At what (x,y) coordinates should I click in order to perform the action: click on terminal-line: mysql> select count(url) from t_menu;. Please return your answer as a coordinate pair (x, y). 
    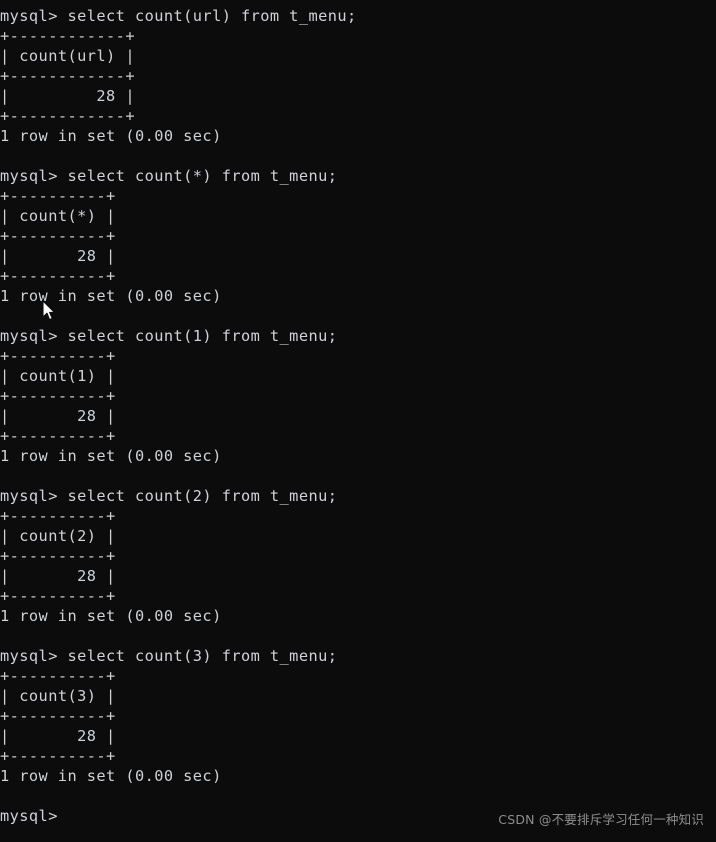
    Looking at the image, I should click on (178, 16).